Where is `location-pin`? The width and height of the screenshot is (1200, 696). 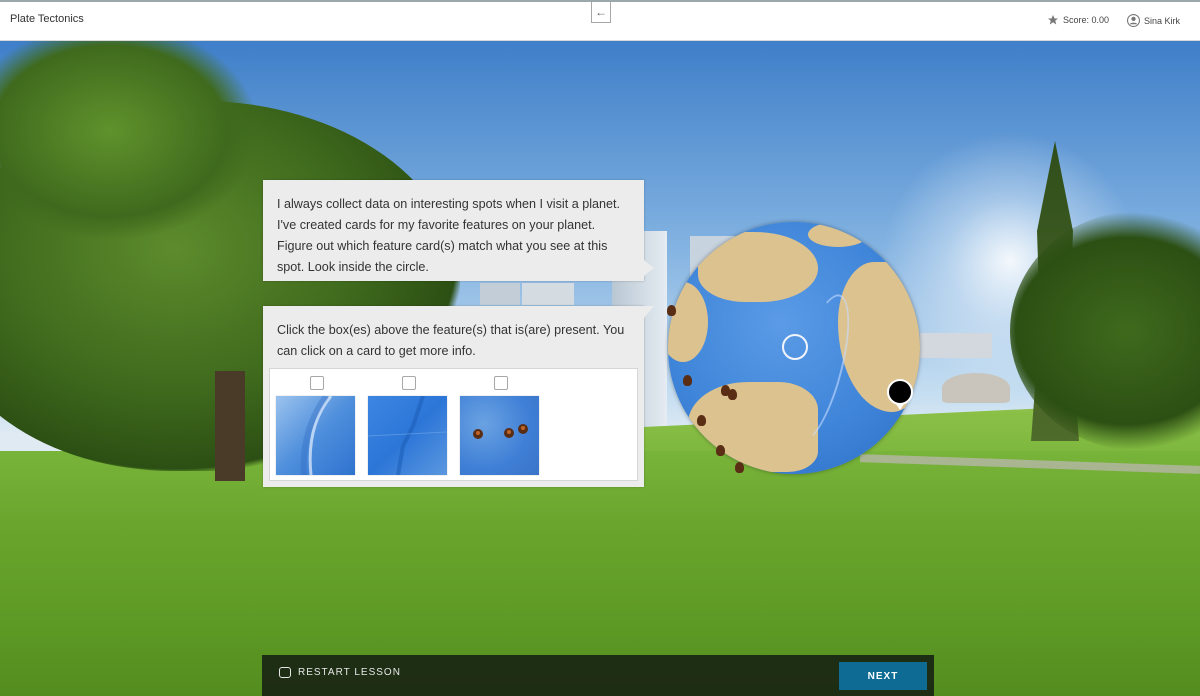 location-pin is located at coordinates (900, 394).